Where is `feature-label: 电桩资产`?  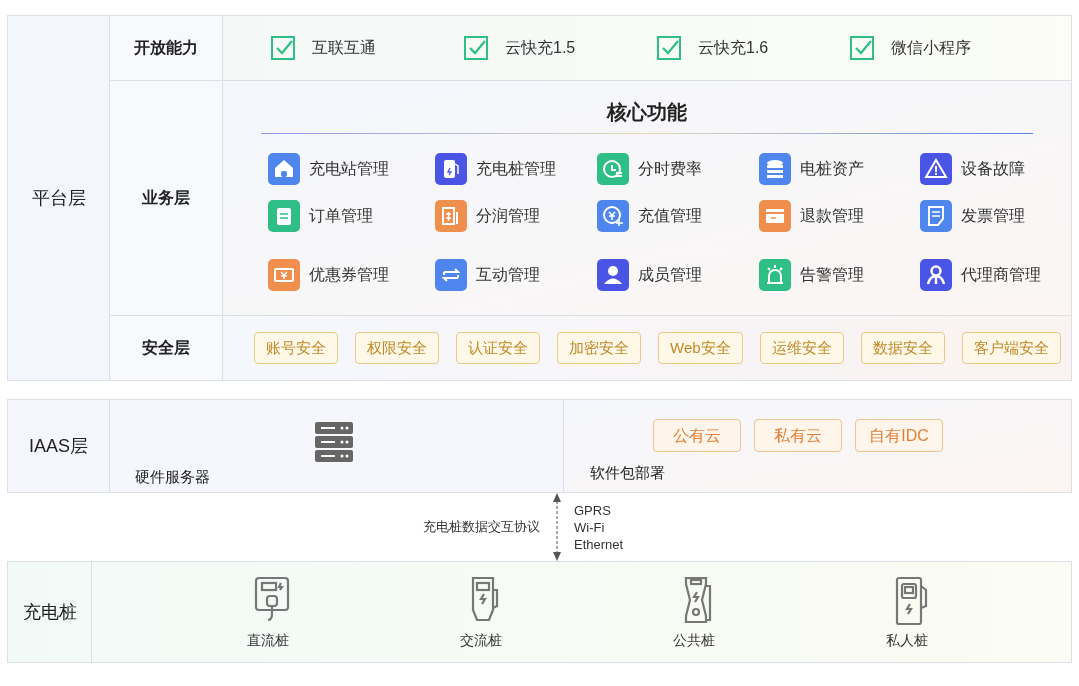
feature-label: 电桩资产 is located at coordinates (832, 169).